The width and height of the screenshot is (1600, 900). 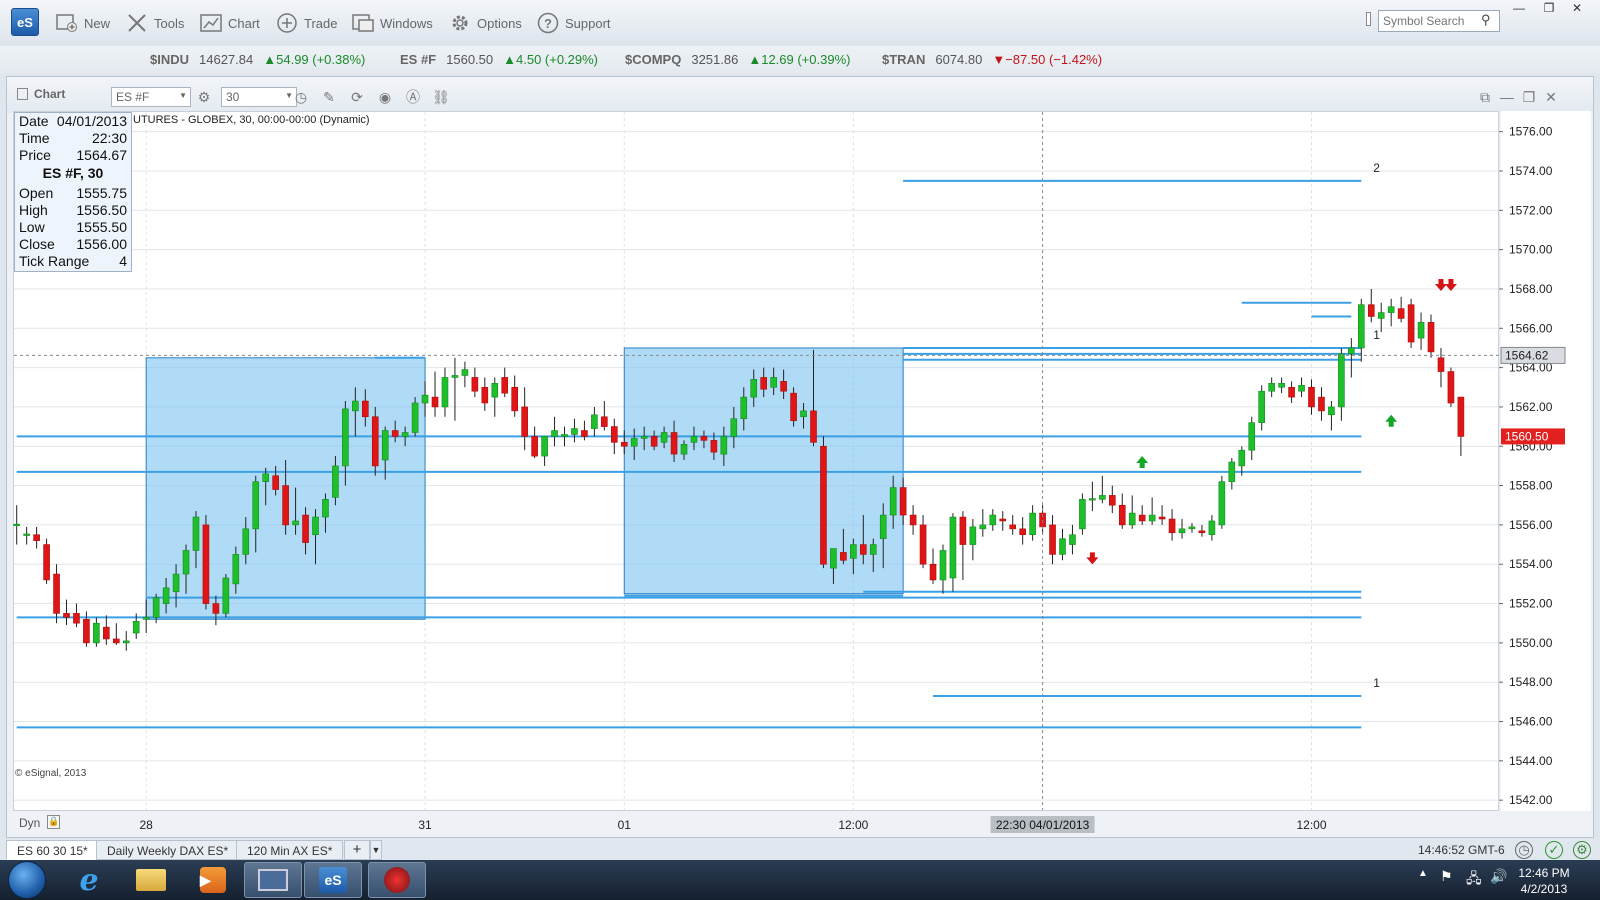 I want to click on time-tick-label: 01, so click(x=625, y=825).